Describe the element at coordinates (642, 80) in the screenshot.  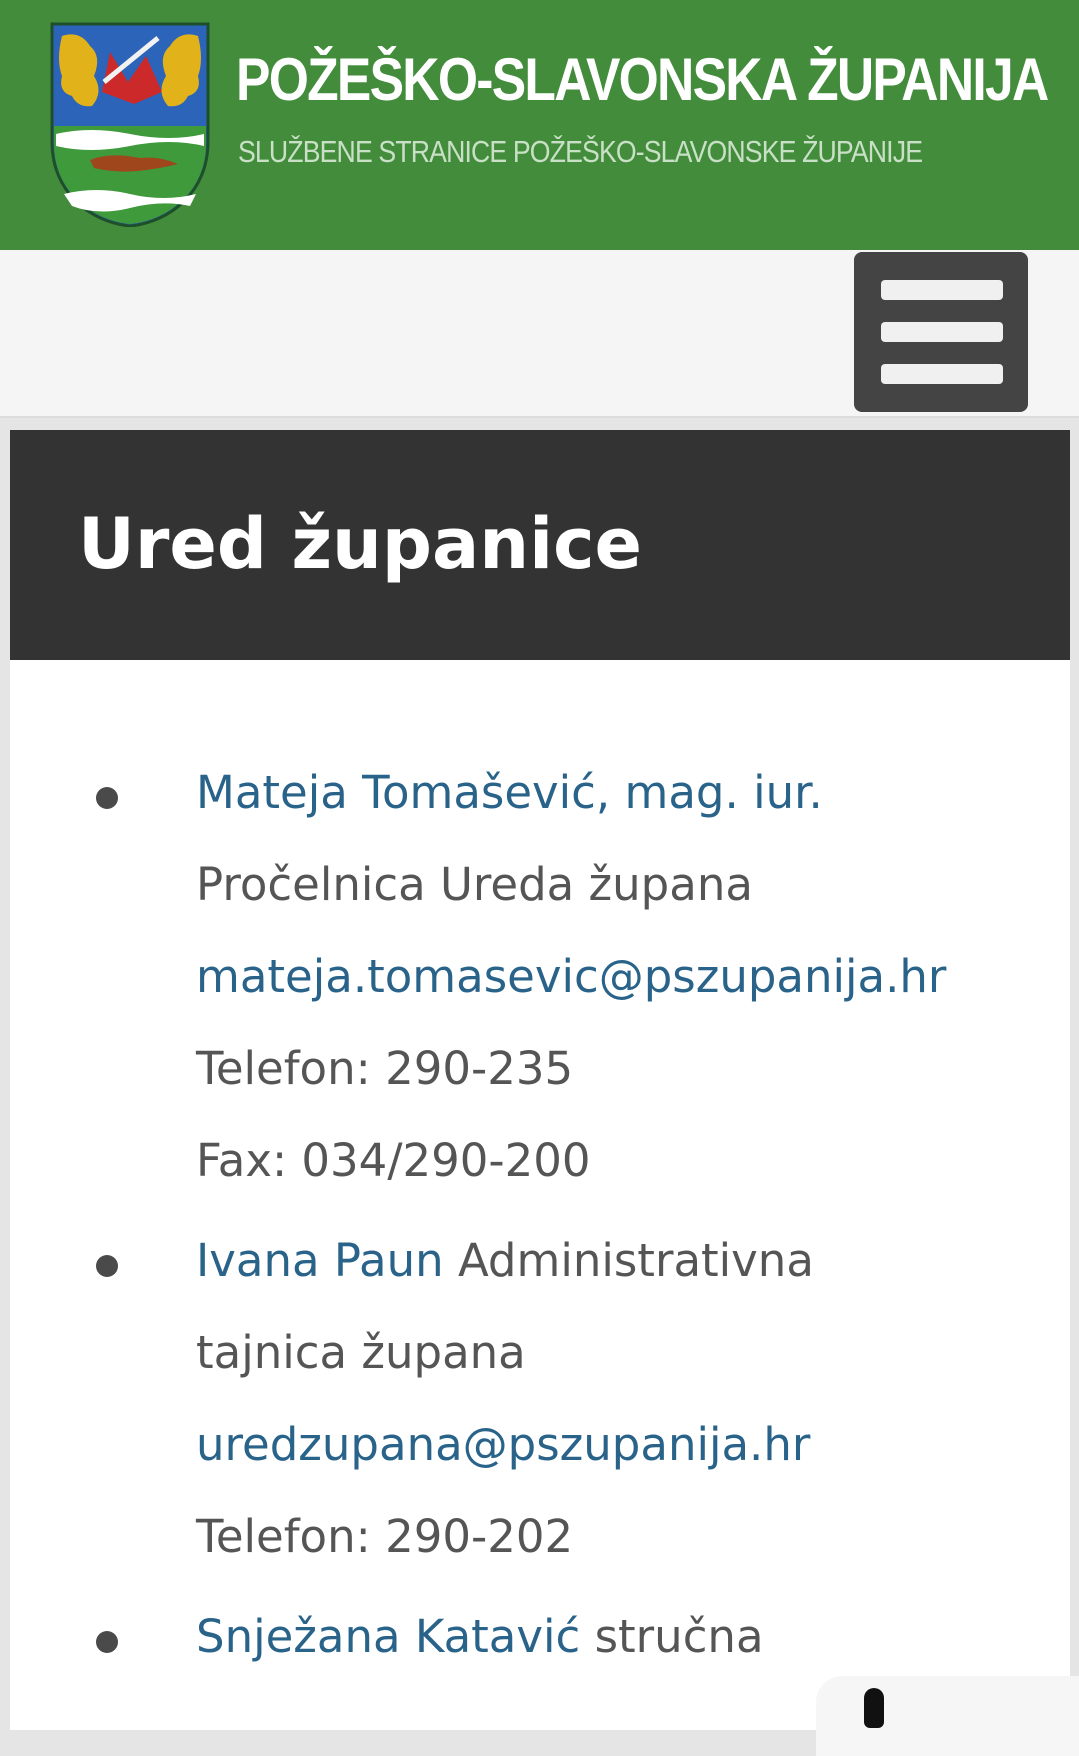
I see `site-title: POŽEŠKO-SLAVONSKA ŽUPANIJA` at that location.